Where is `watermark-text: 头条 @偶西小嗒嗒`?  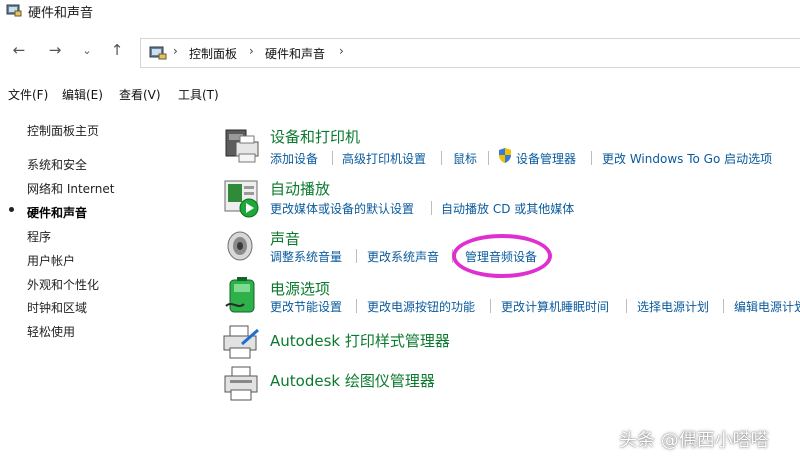
watermark-text: 头条 @偶西小嗒嗒 is located at coordinates (694, 440).